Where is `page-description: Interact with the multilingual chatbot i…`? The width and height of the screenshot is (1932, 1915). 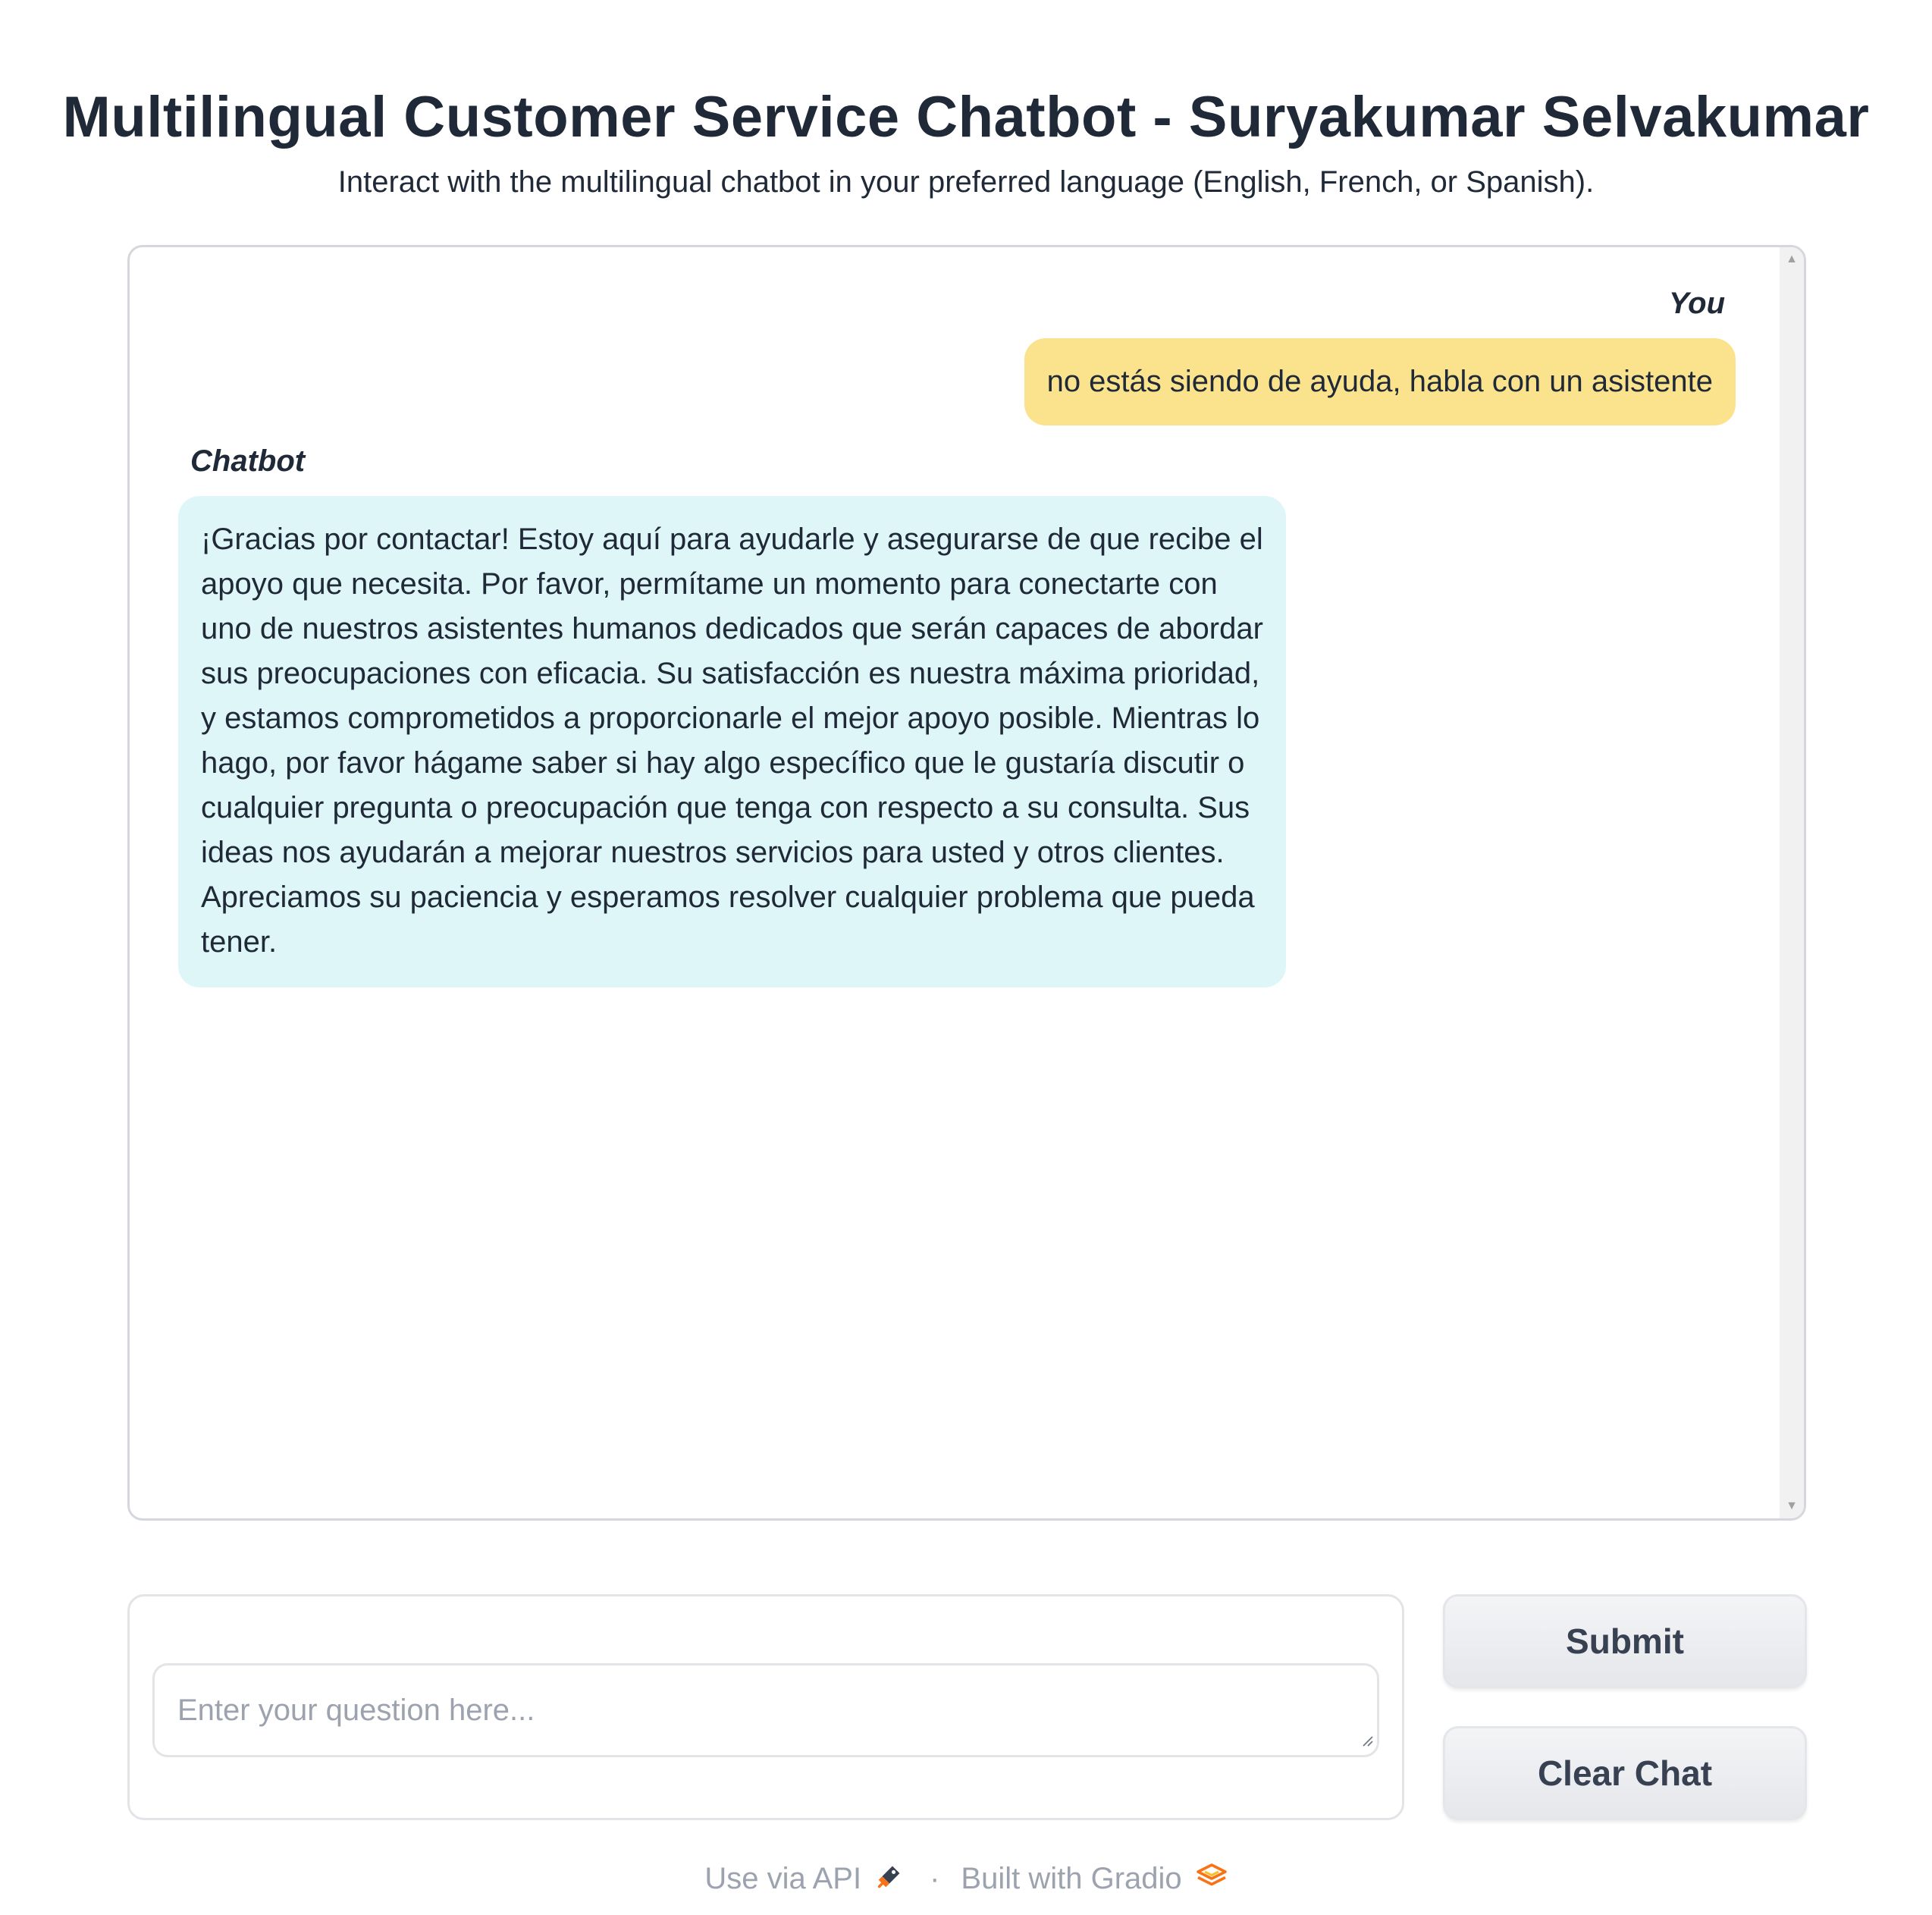 page-description: Interact with the multilingual chatbot i… is located at coordinates (966, 182).